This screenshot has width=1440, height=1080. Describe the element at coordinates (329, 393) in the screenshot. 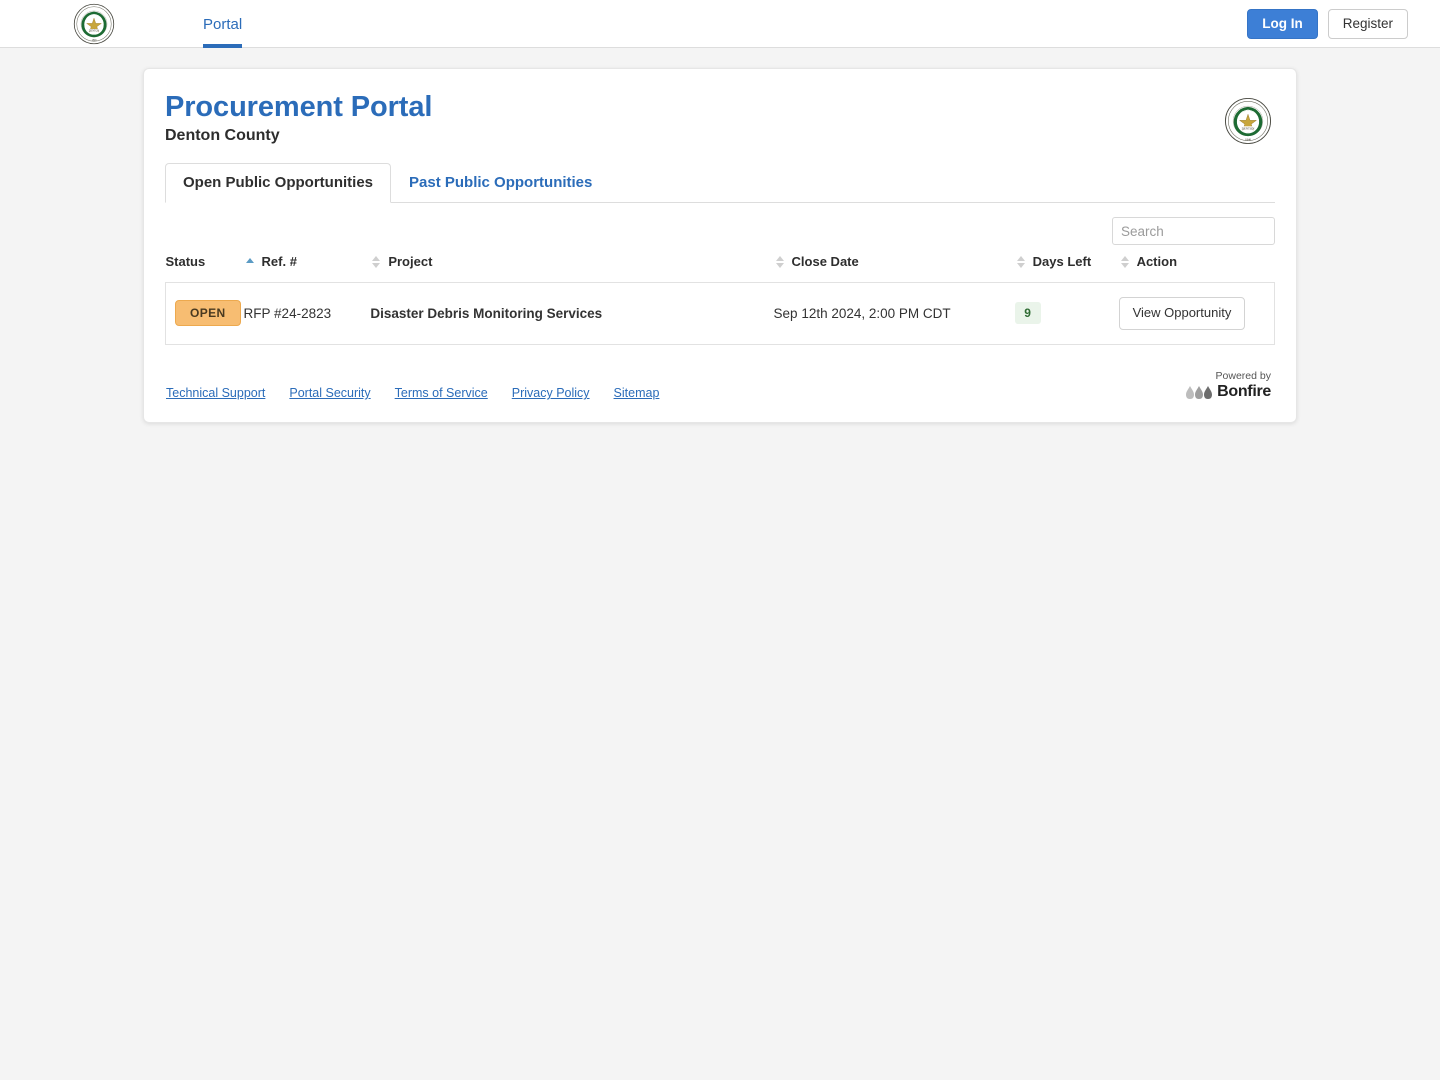

I see `footer-link-portal-security: Portal Security` at that location.